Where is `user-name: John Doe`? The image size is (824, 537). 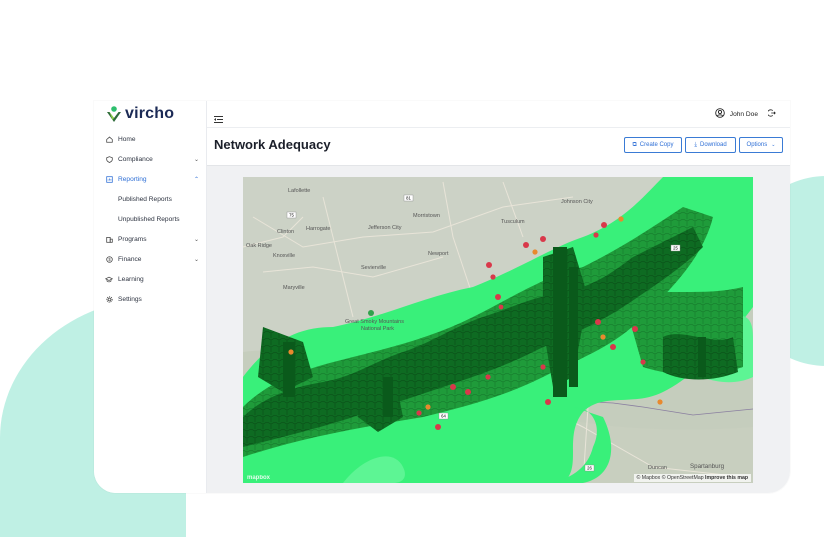 user-name: John Doe is located at coordinates (743, 114).